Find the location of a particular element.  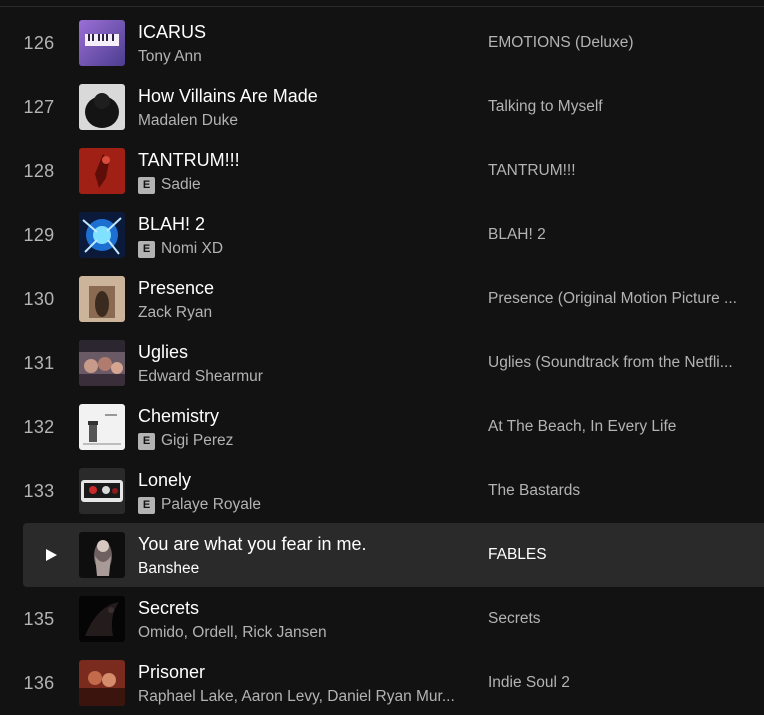

track-artist-line: Madalen Duke is located at coordinates (188, 121).